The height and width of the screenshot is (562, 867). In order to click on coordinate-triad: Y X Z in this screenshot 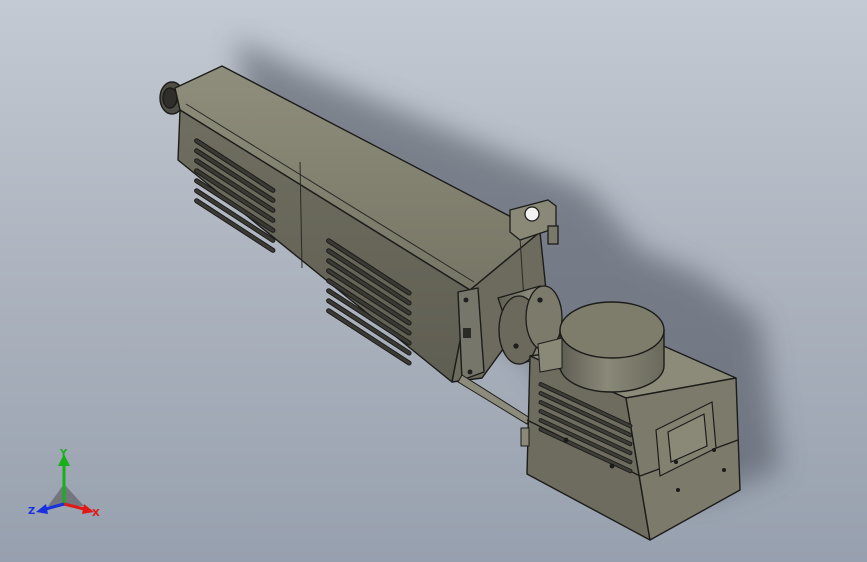, I will do `click(64, 483)`.